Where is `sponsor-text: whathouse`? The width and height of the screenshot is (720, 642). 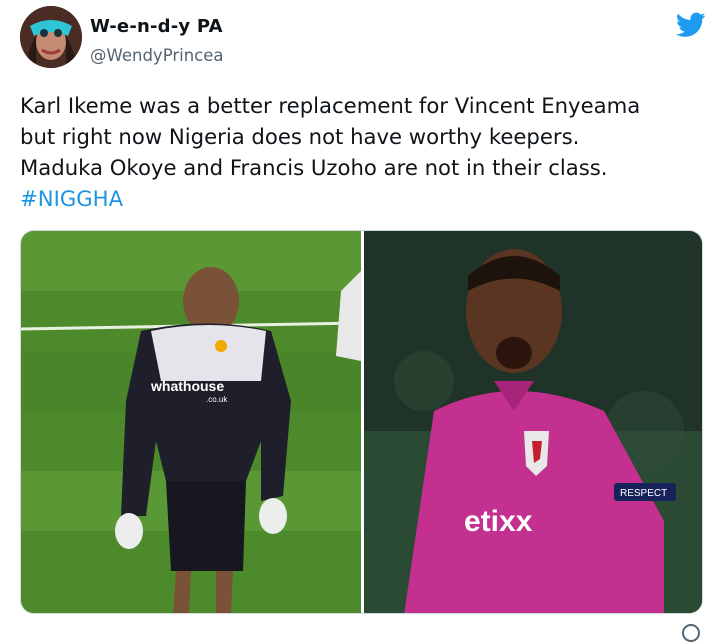
sponsor-text: whathouse is located at coordinates (187, 386).